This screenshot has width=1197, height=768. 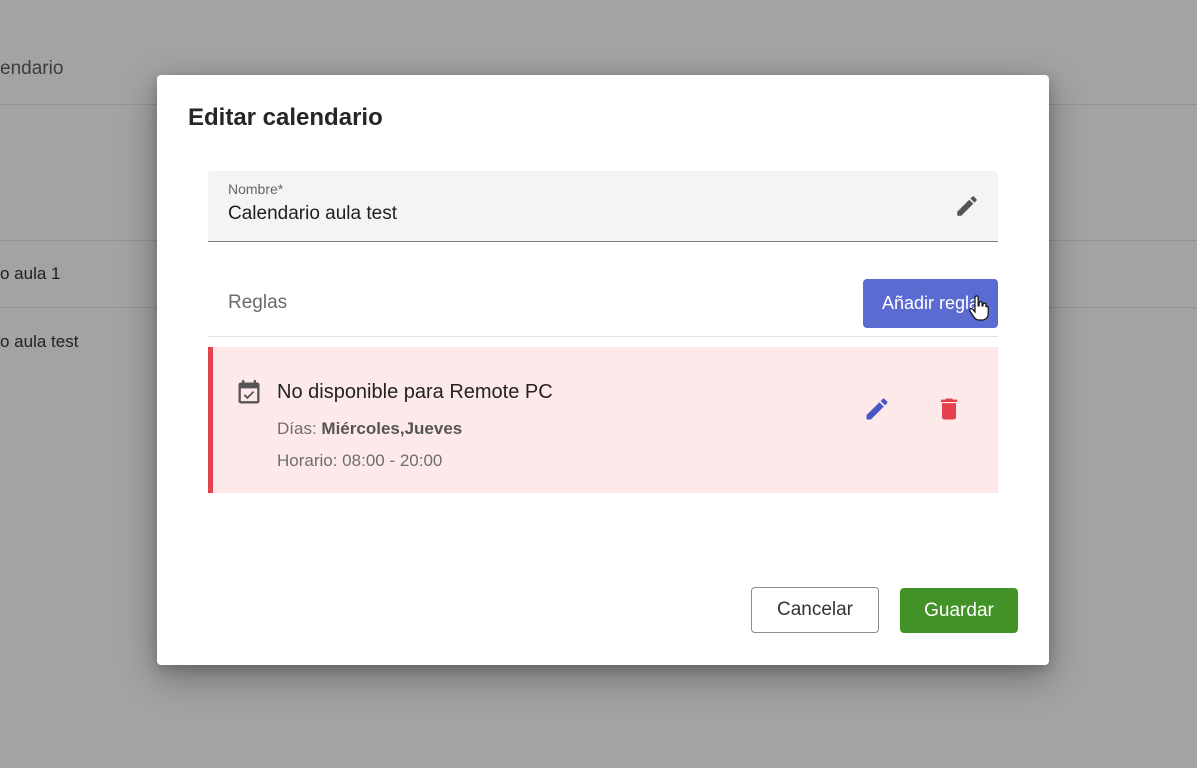 I want to click on name-field-value: Calendario aula test, so click(x=312, y=214).